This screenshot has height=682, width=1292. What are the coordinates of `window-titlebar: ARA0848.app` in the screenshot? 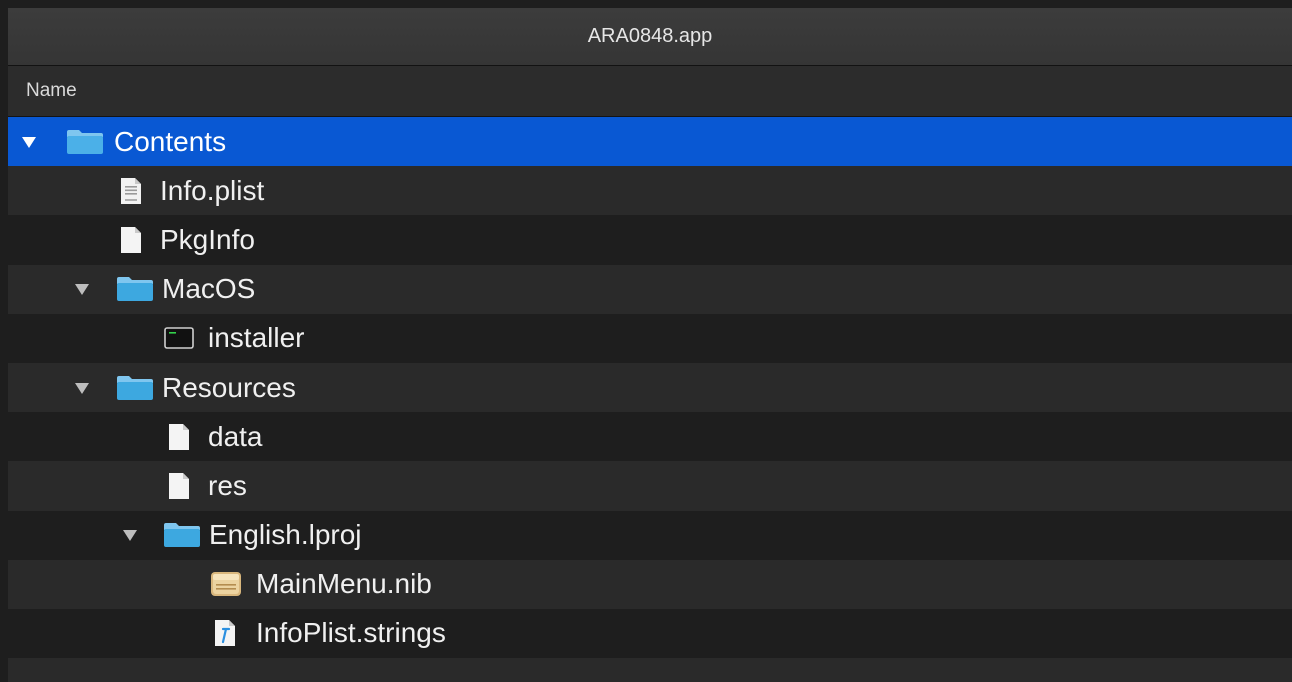 It's located at (650, 37).